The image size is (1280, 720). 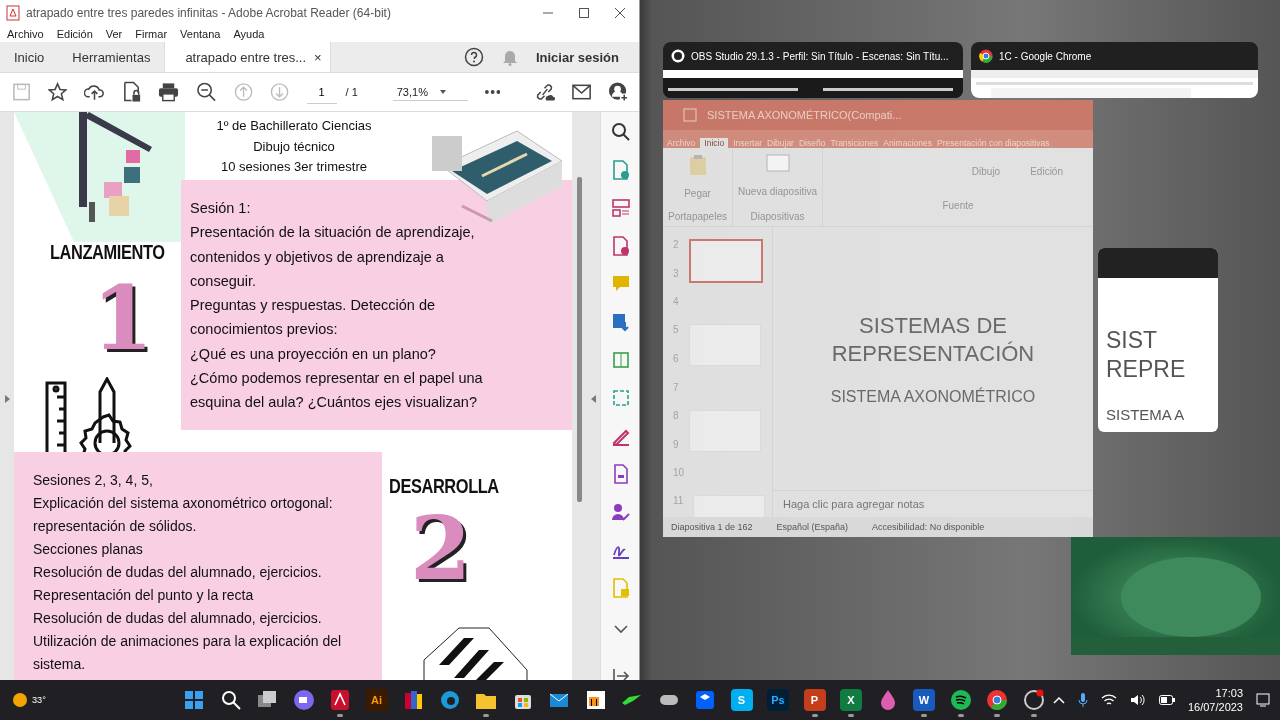 I want to click on layout-icon, so click(x=620, y=208).